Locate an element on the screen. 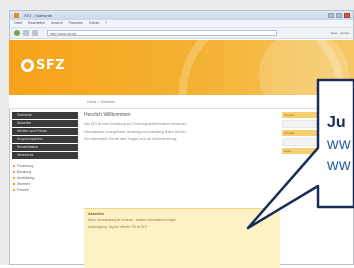 This screenshot has height=268, width=354. sidebar-link: Freizeit is located at coordinates (45, 190).